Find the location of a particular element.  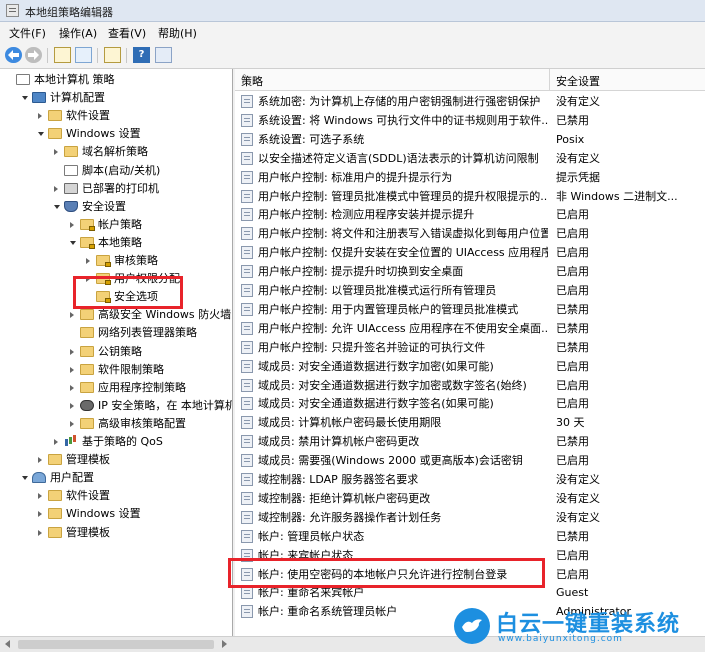

menu-help: 帮助(H) is located at coordinates (177, 33).